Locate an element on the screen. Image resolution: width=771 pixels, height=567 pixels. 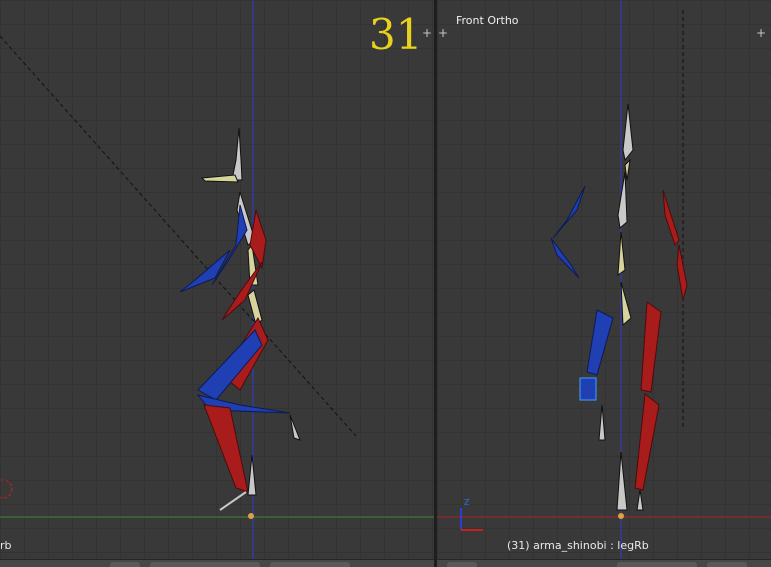
arm-right-lower-bone is located at coordinates (682, 272).